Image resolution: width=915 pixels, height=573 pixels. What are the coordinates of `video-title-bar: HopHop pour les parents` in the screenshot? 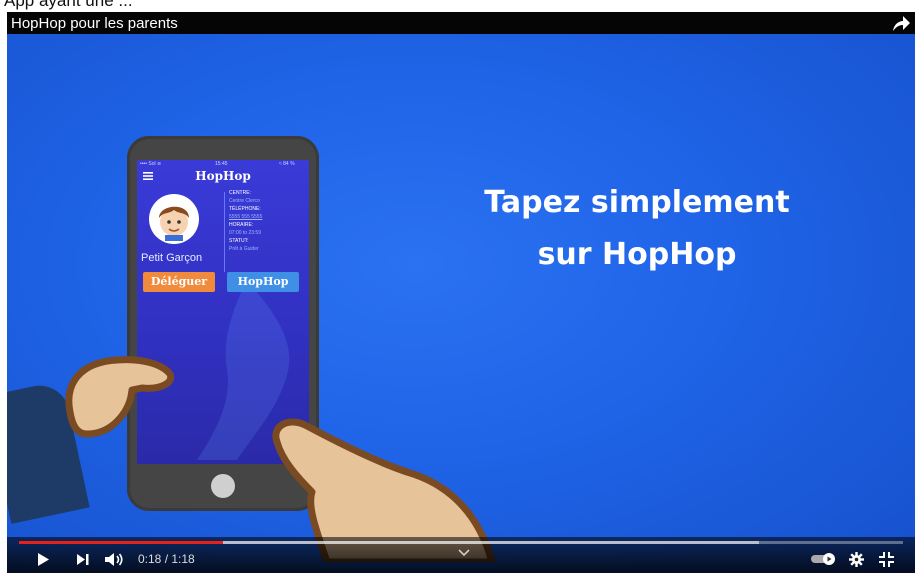 It's located at (461, 23).